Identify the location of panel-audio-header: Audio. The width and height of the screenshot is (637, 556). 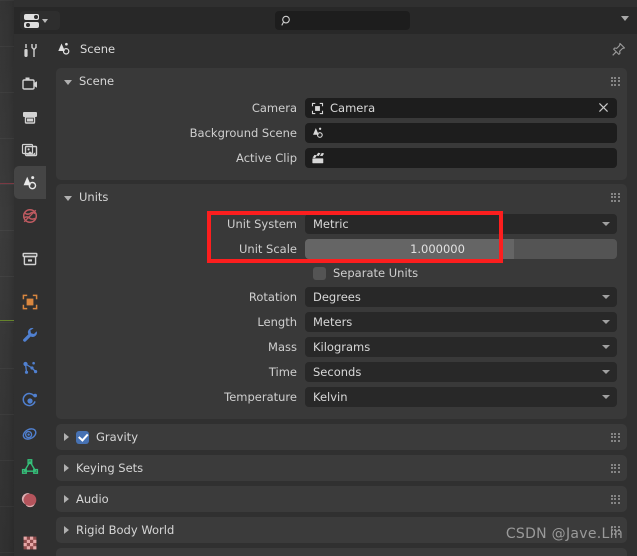
(341, 499).